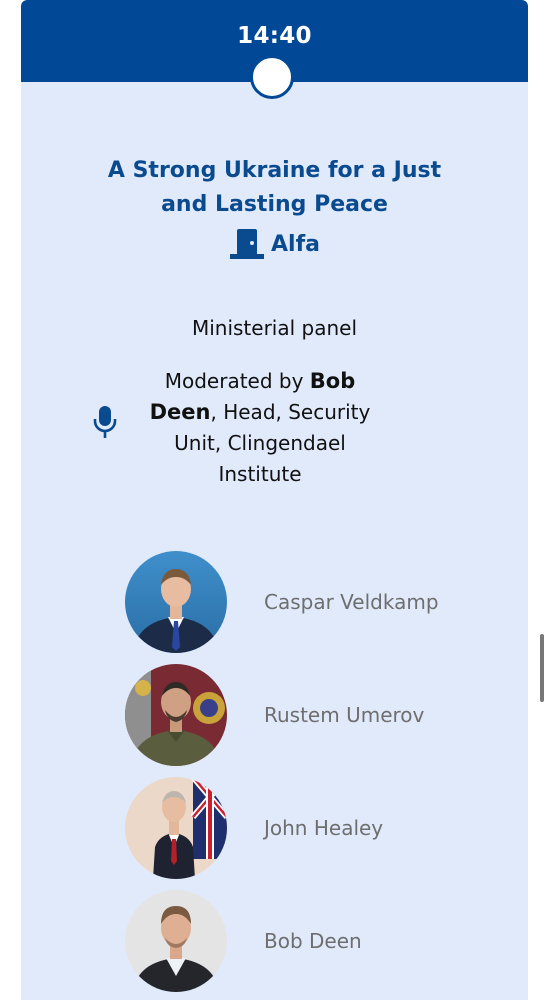  What do you see at coordinates (379, 828) in the screenshot?
I see `speaker-name: John Healey` at bounding box center [379, 828].